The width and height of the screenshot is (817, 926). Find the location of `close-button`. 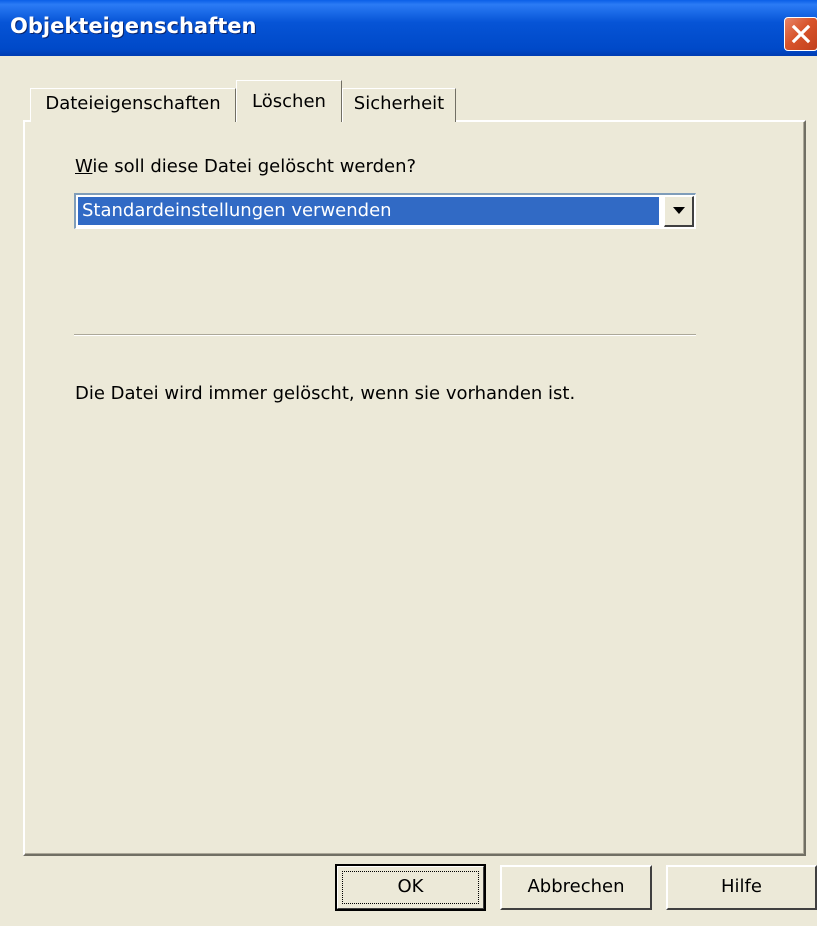

close-button is located at coordinates (800, 34).